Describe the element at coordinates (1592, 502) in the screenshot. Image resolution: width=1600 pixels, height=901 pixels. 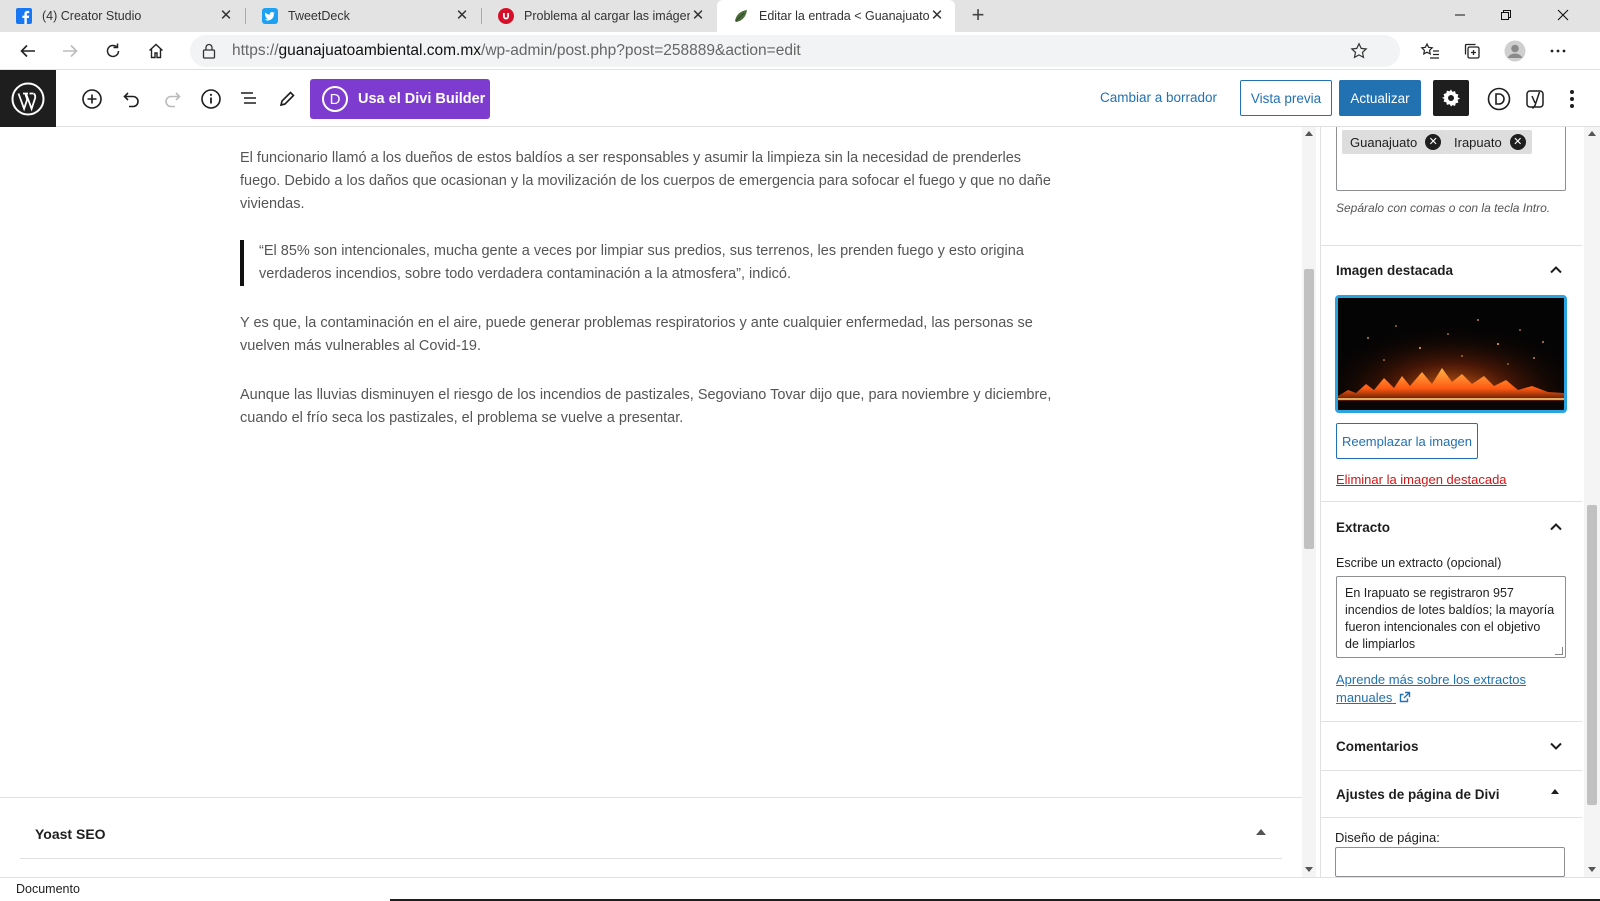
I see `sidebar-scrollbar` at that location.